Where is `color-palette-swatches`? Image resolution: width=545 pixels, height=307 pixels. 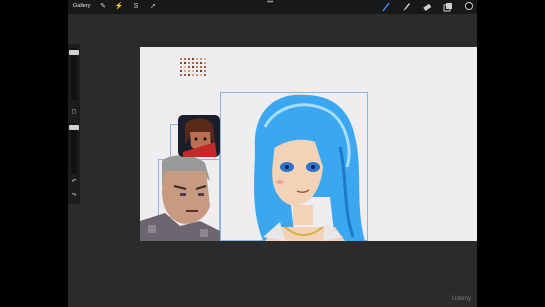 color-palette-swatches is located at coordinates (195, 70).